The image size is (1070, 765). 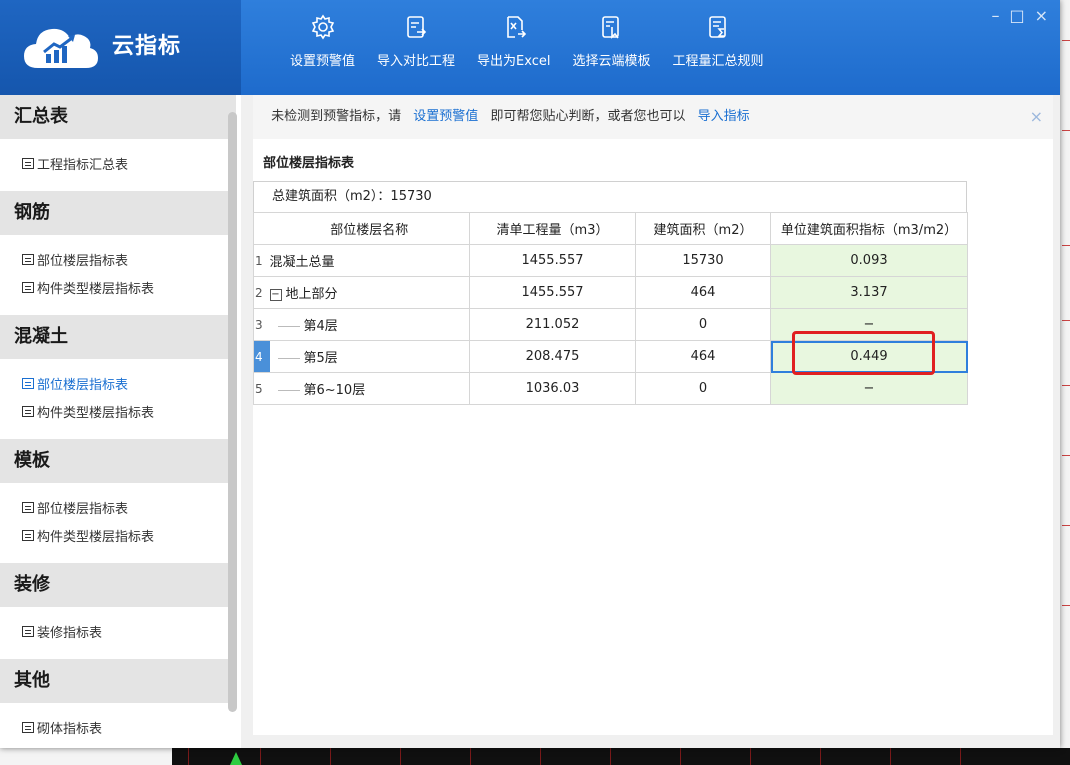 I want to click on header-qty: 清单工程量（m3）, so click(x=552, y=228).